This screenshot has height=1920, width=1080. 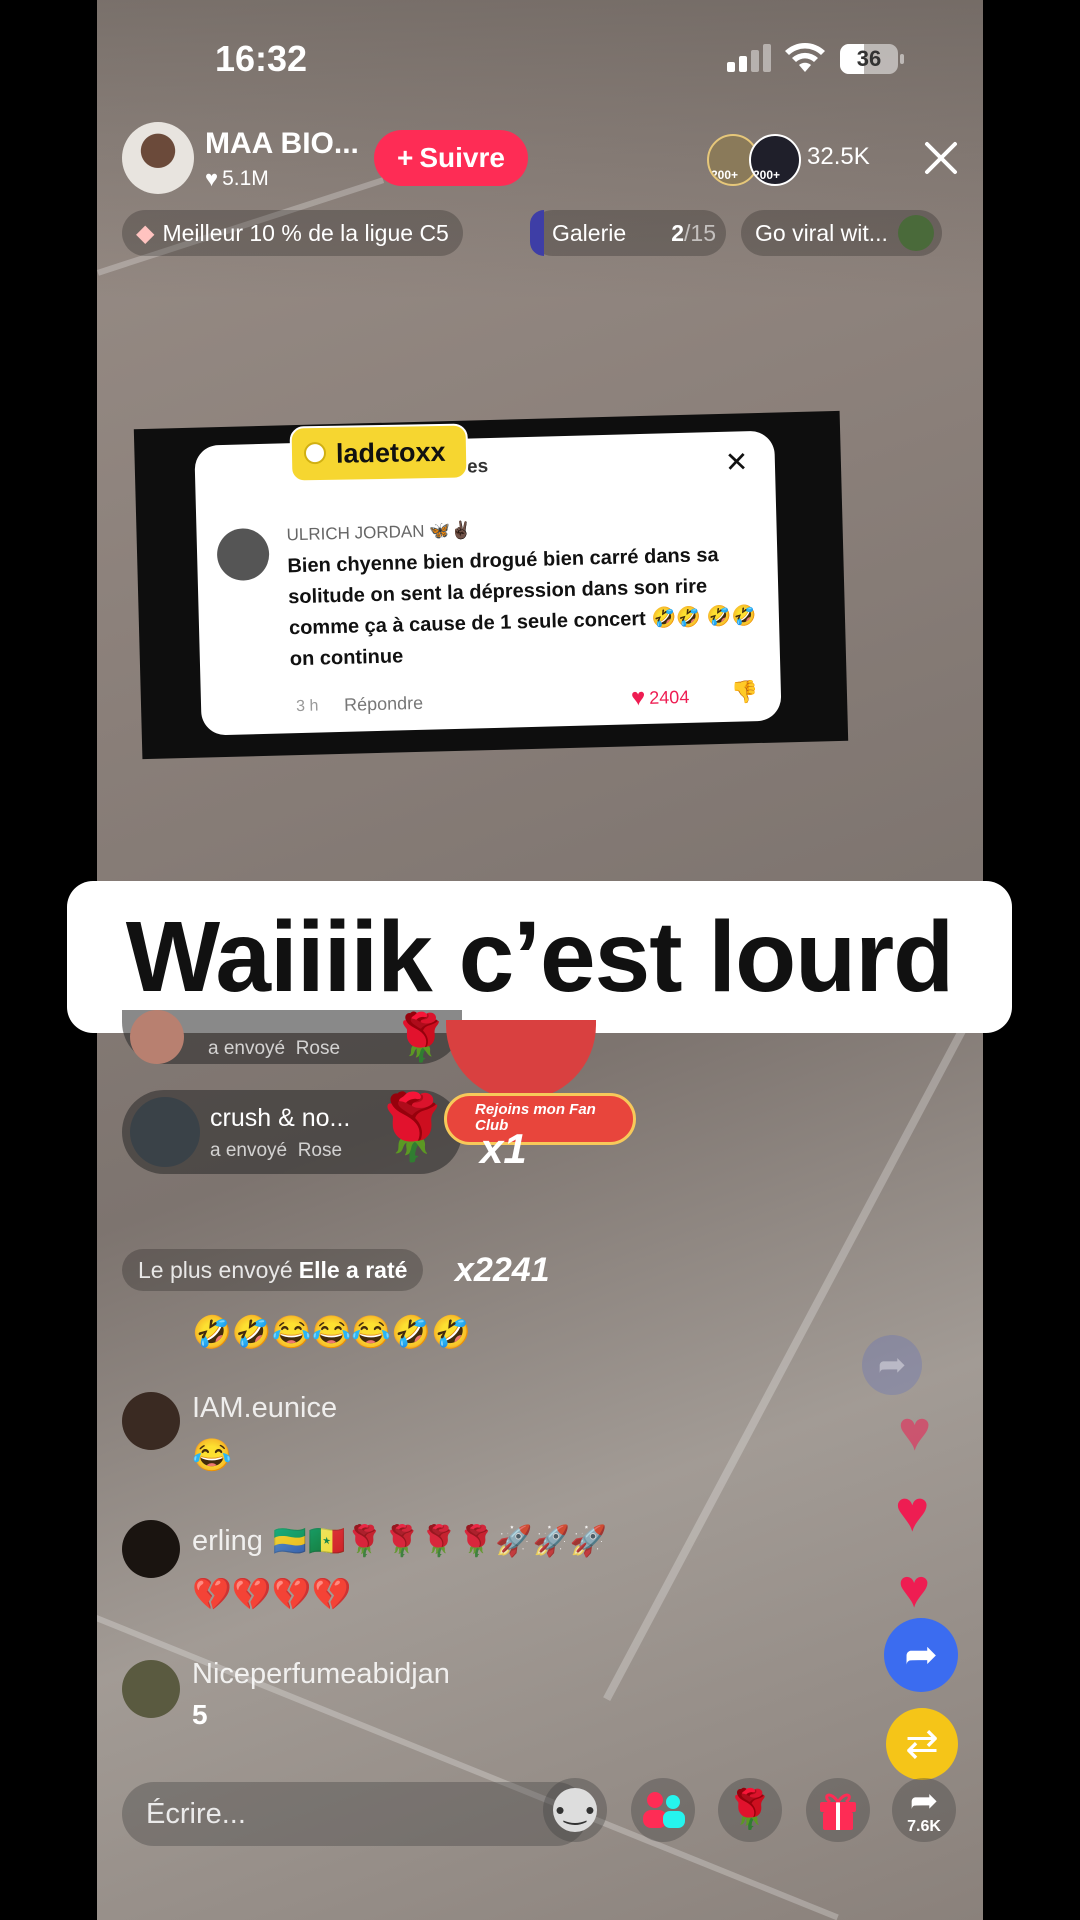 I want to click on battery-level: 36, so click(x=869, y=58).